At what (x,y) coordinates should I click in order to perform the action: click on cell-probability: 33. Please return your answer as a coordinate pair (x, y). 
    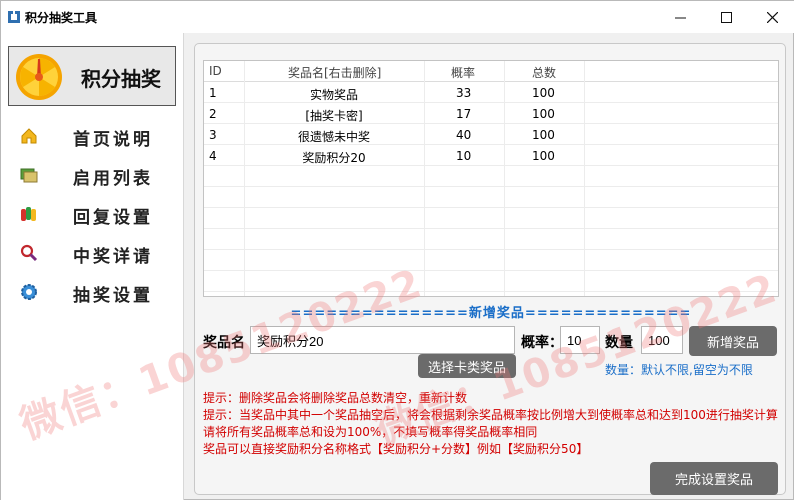
    Looking at the image, I should click on (464, 93).